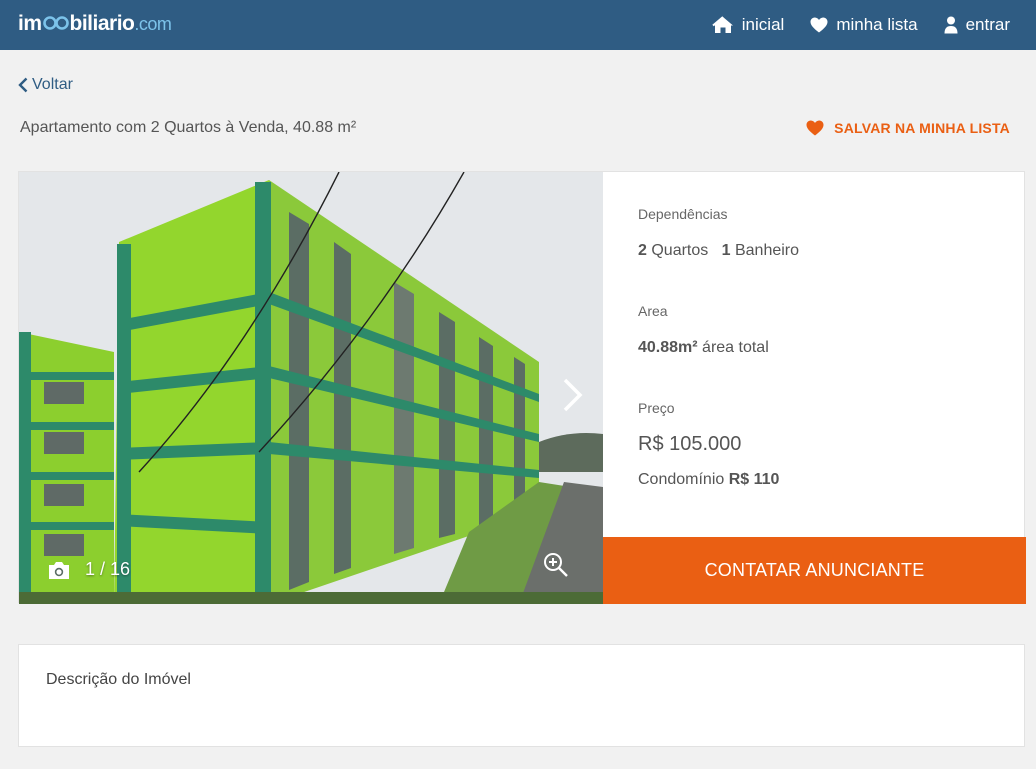 This screenshot has width=1036, height=769. Describe the element at coordinates (55, 23) in the screenshot. I see `logo-oo-icon` at that location.